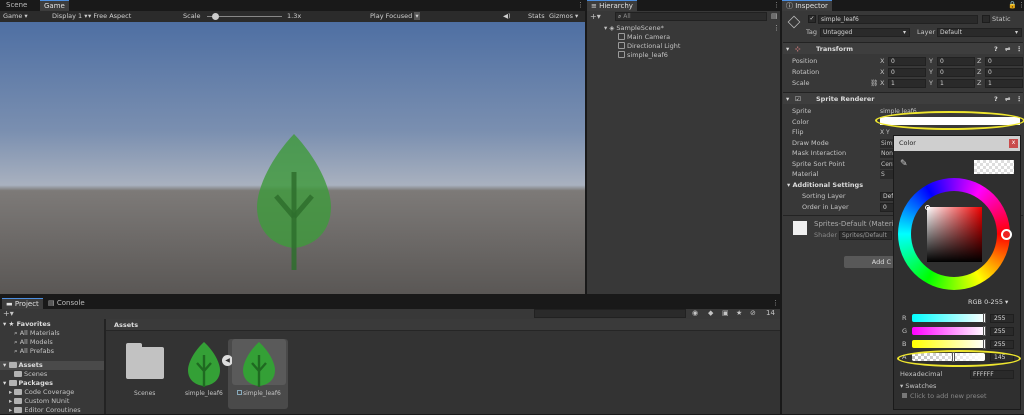  What do you see at coordinates (16, 5) in the screenshot?
I see `tab-scene: Scene` at bounding box center [16, 5].